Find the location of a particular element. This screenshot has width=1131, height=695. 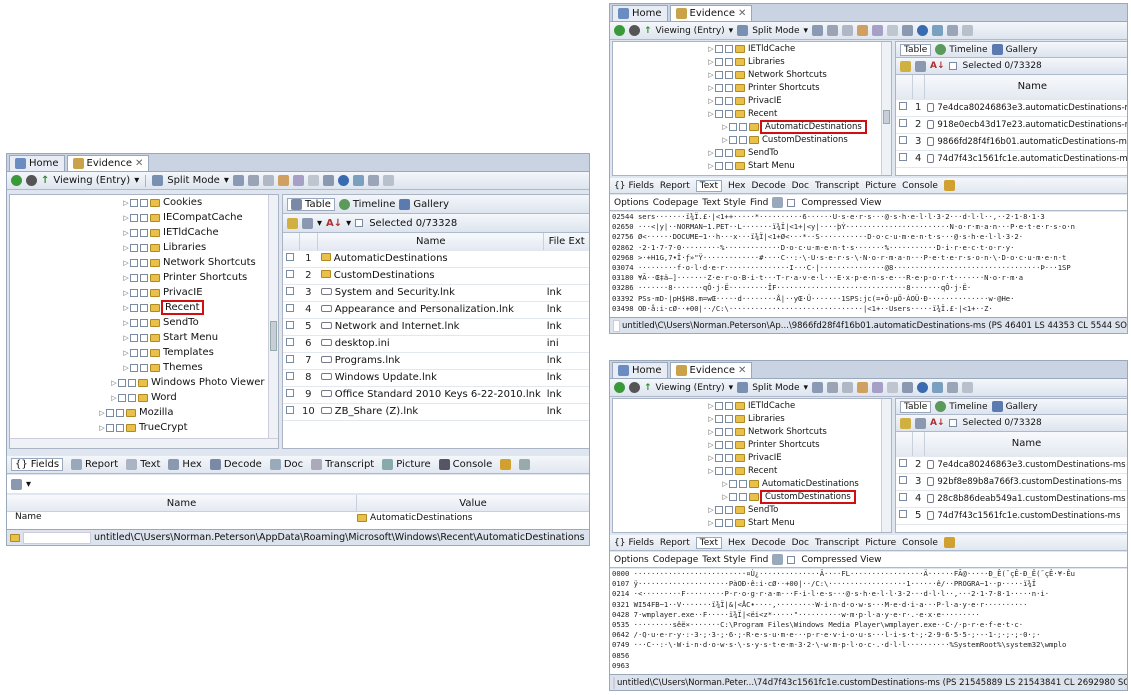

search-icon is located at coordinates (968, 30).